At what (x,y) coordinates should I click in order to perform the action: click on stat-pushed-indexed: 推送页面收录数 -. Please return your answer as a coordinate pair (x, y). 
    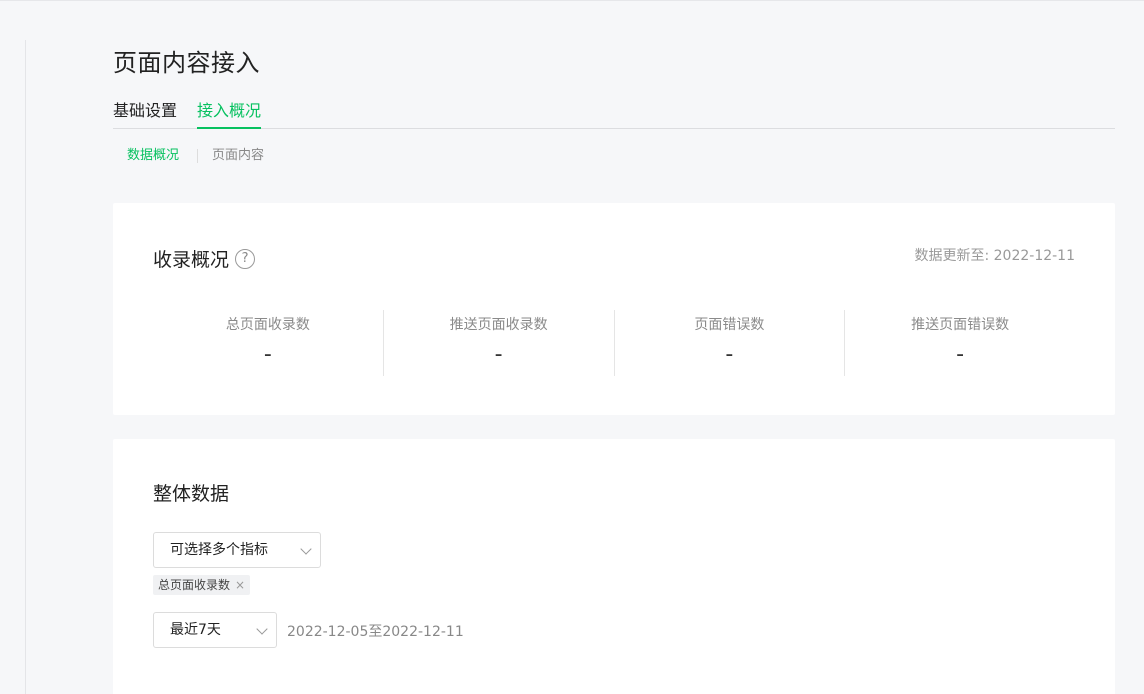
    Looking at the image, I should click on (498, 343).